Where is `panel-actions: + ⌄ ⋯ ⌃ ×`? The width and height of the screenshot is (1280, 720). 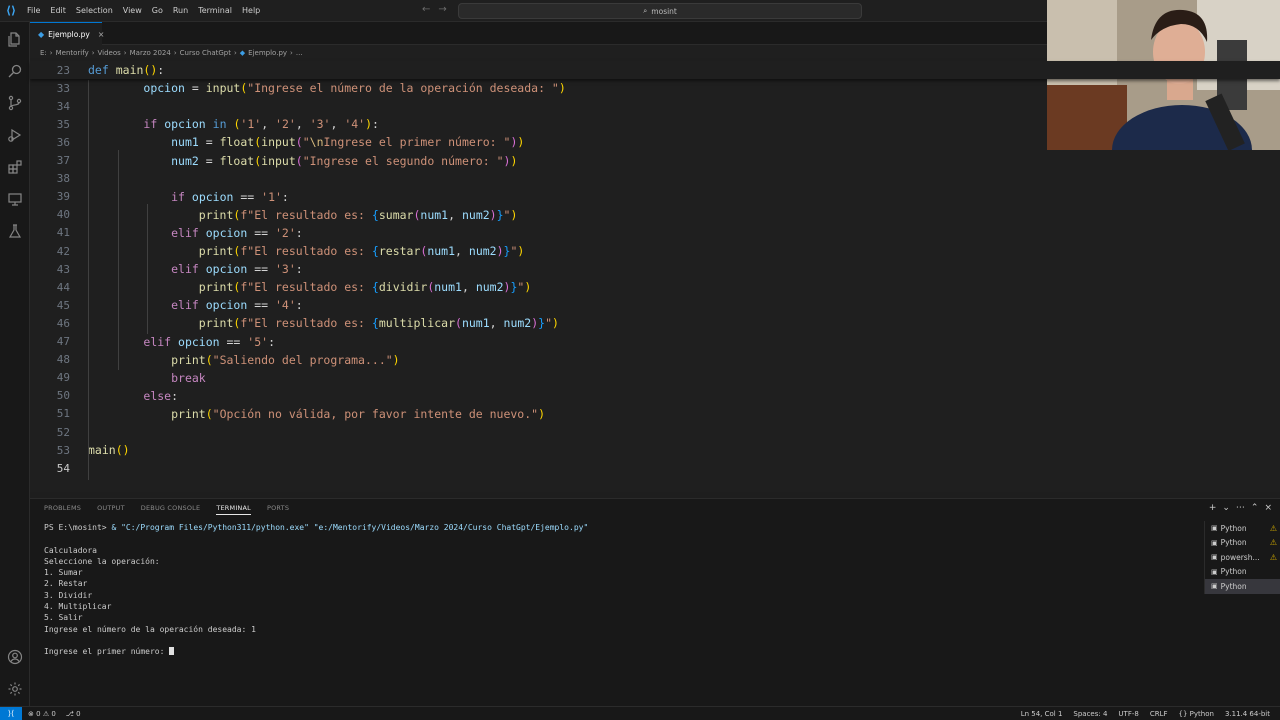 panel-actions: + ⌄ ⋯ ⌃ × is located at coordinates (1240, 508).